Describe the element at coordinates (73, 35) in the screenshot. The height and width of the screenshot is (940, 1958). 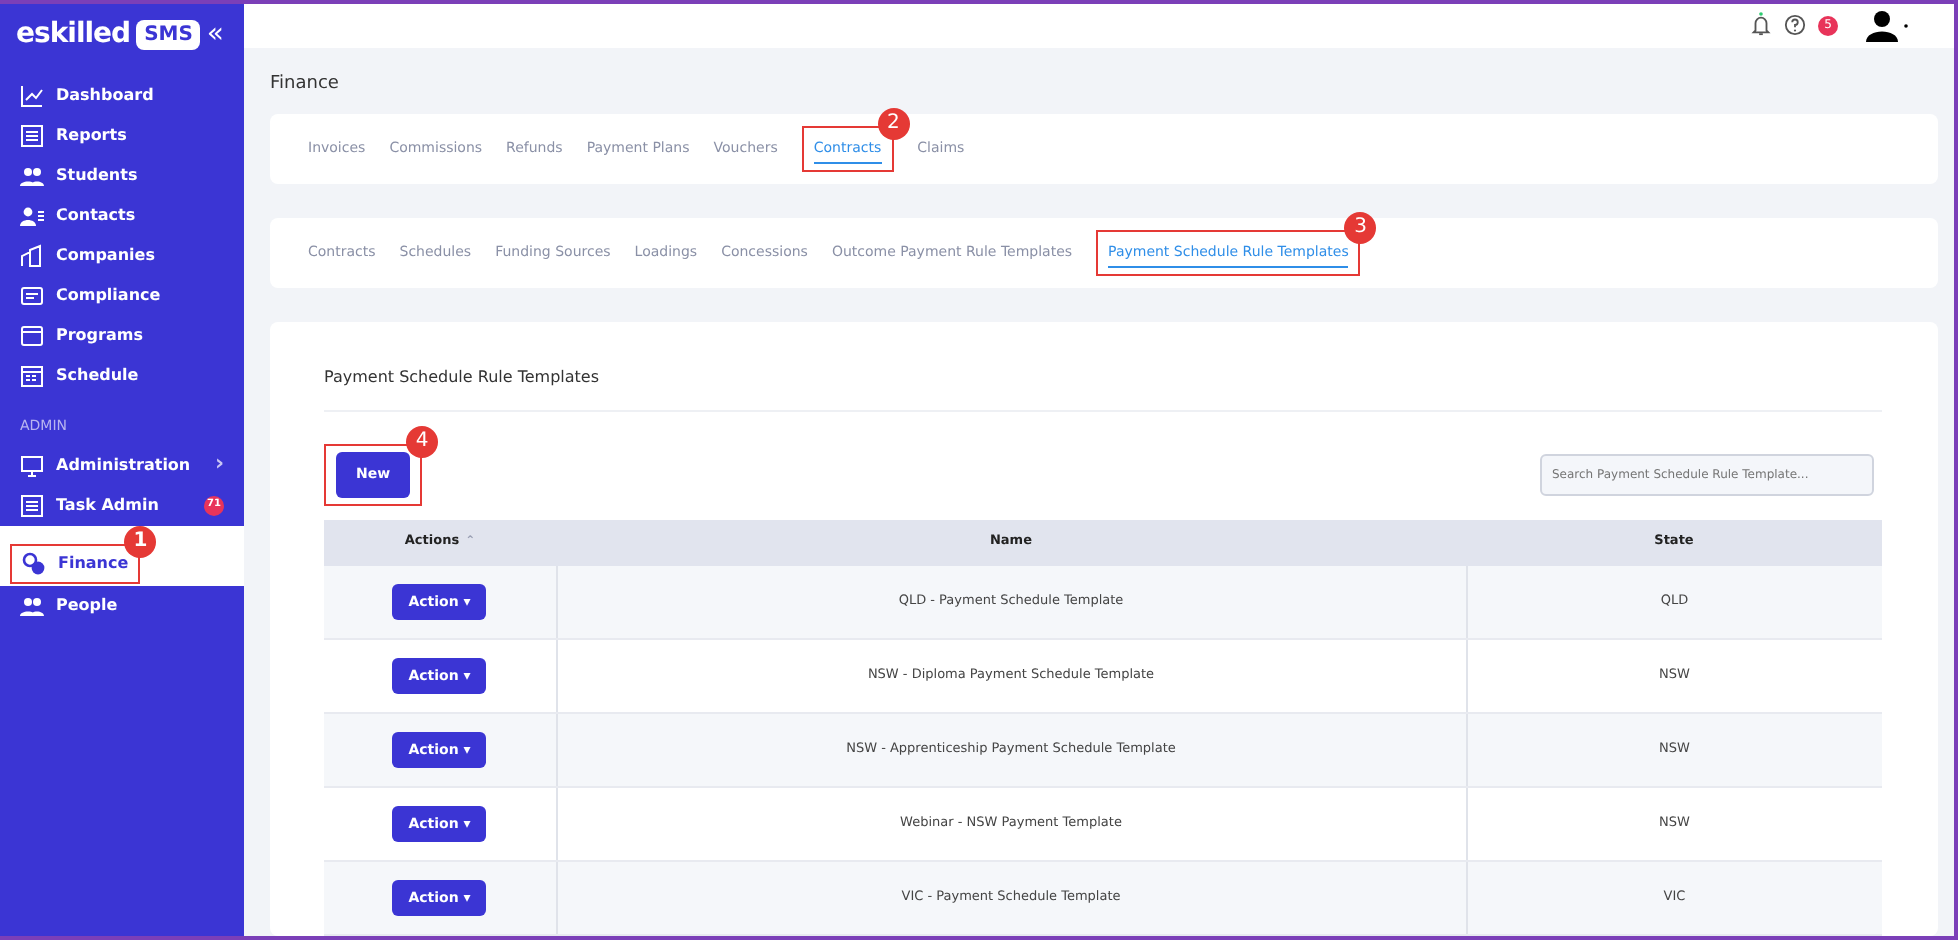
I see `logo-text: eskilled` at that location.